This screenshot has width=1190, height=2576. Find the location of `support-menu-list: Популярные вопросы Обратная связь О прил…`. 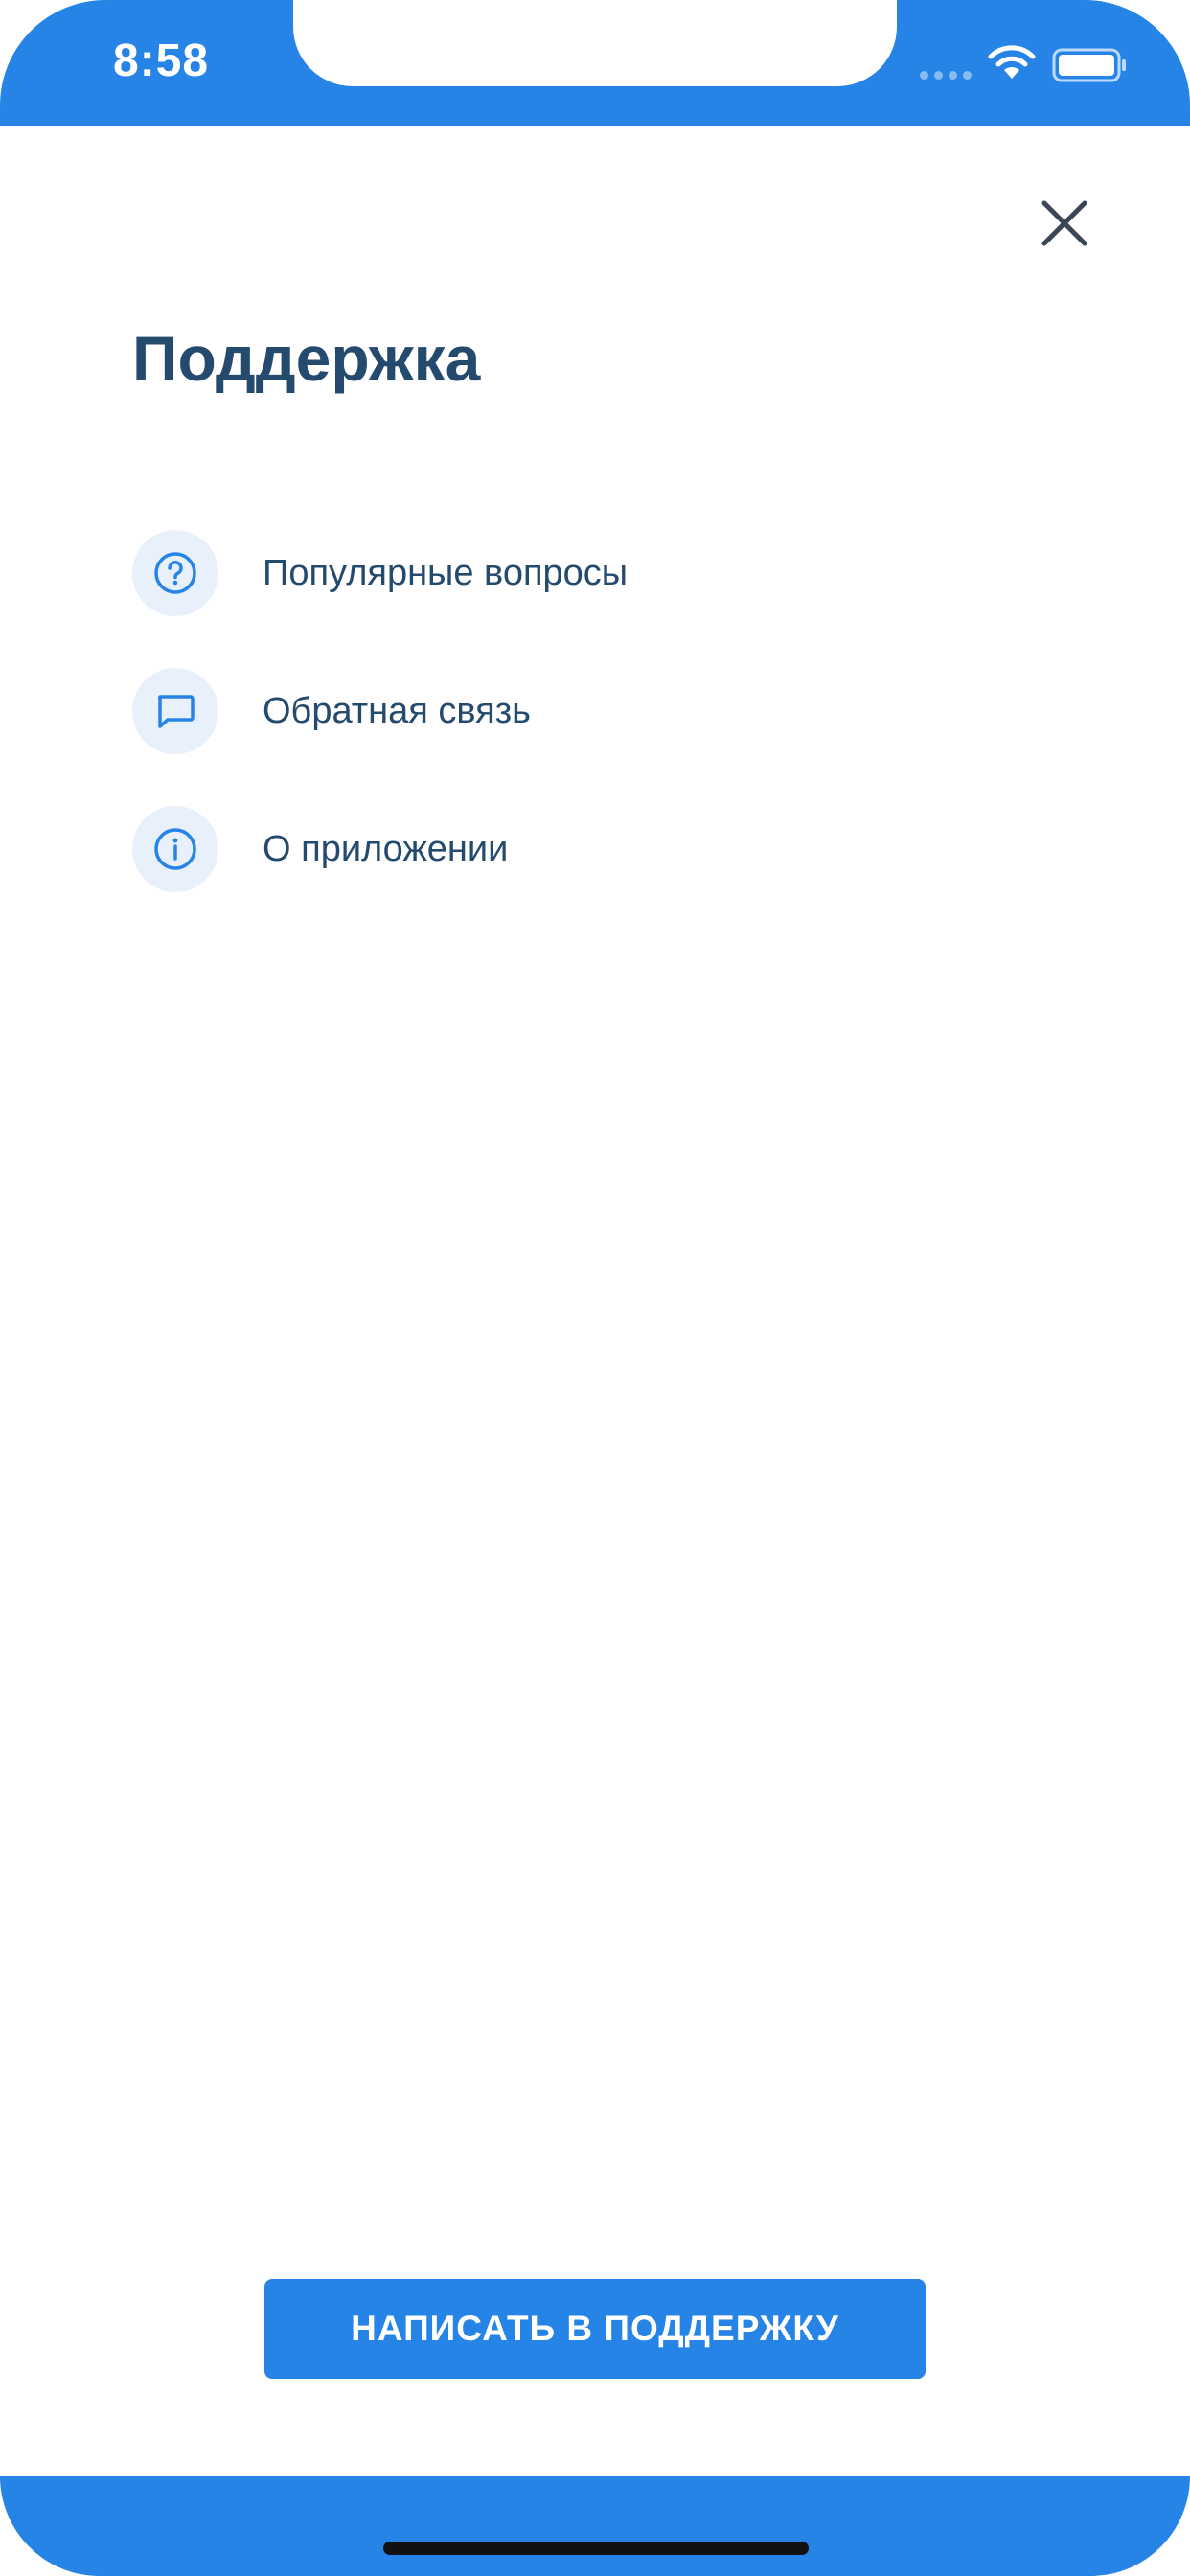

support-menu-list: Популярные вопросы Обратная связь О прил… is located at coordinates (592, 736).